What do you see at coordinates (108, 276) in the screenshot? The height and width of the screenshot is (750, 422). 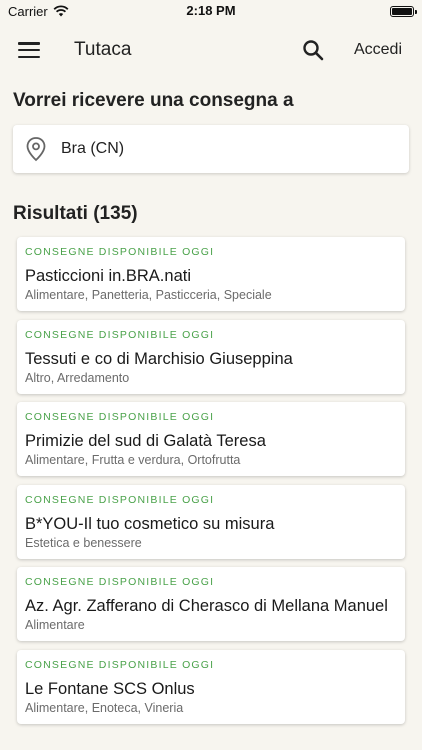 I see `shop-name: Pasticcioni in.BRA.nati` at bounding box center [108, 276].